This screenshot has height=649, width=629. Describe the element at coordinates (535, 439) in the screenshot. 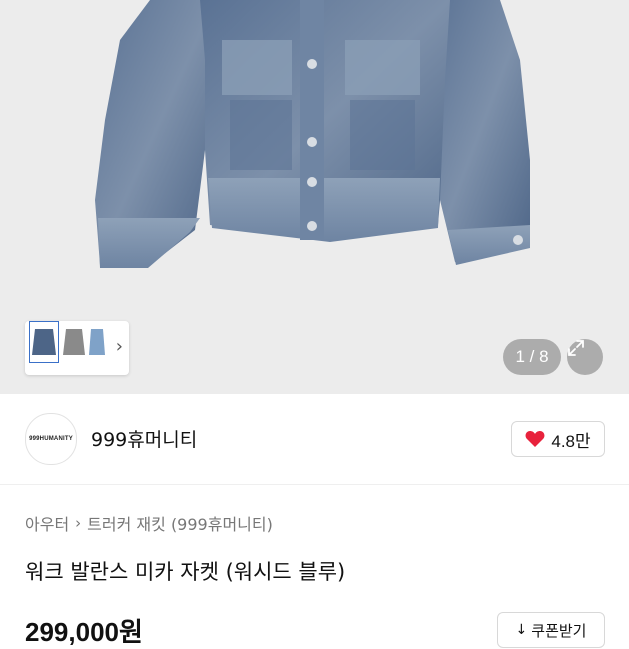

I see `heart-icon` at that location.